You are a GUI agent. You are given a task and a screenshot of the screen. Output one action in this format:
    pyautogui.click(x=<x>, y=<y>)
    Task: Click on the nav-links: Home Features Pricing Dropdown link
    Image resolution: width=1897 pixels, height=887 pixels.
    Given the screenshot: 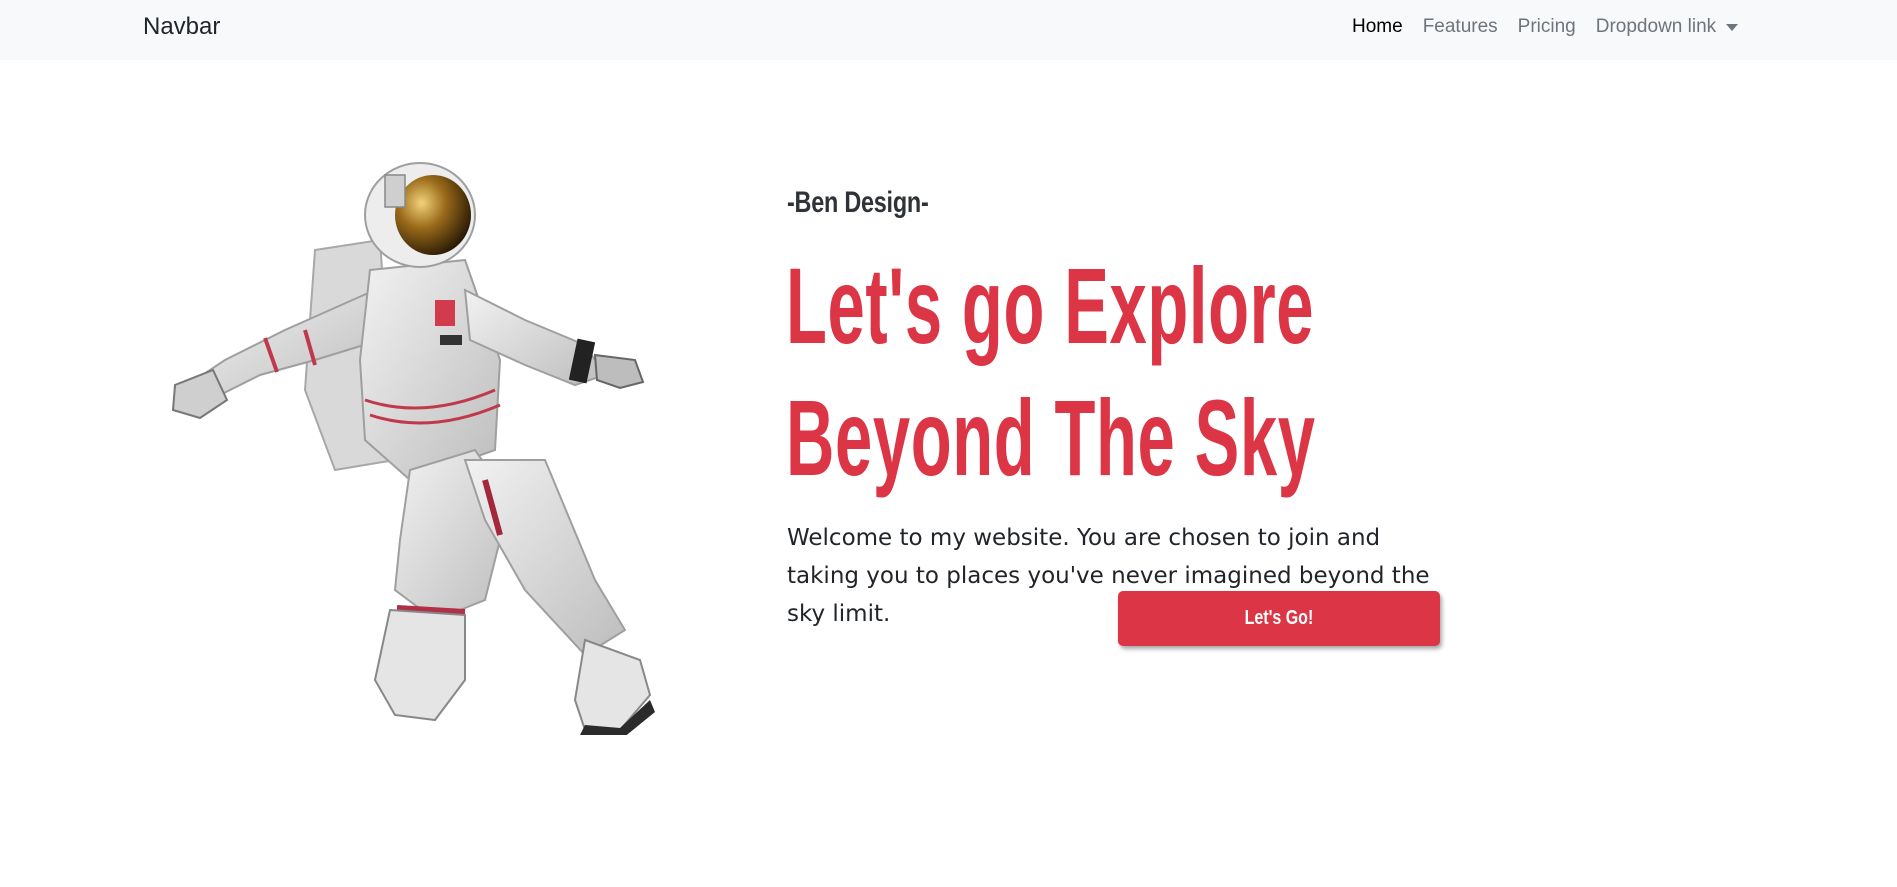 What is the action you would take?
    pyautogui.click(x=1545, y=27)
    